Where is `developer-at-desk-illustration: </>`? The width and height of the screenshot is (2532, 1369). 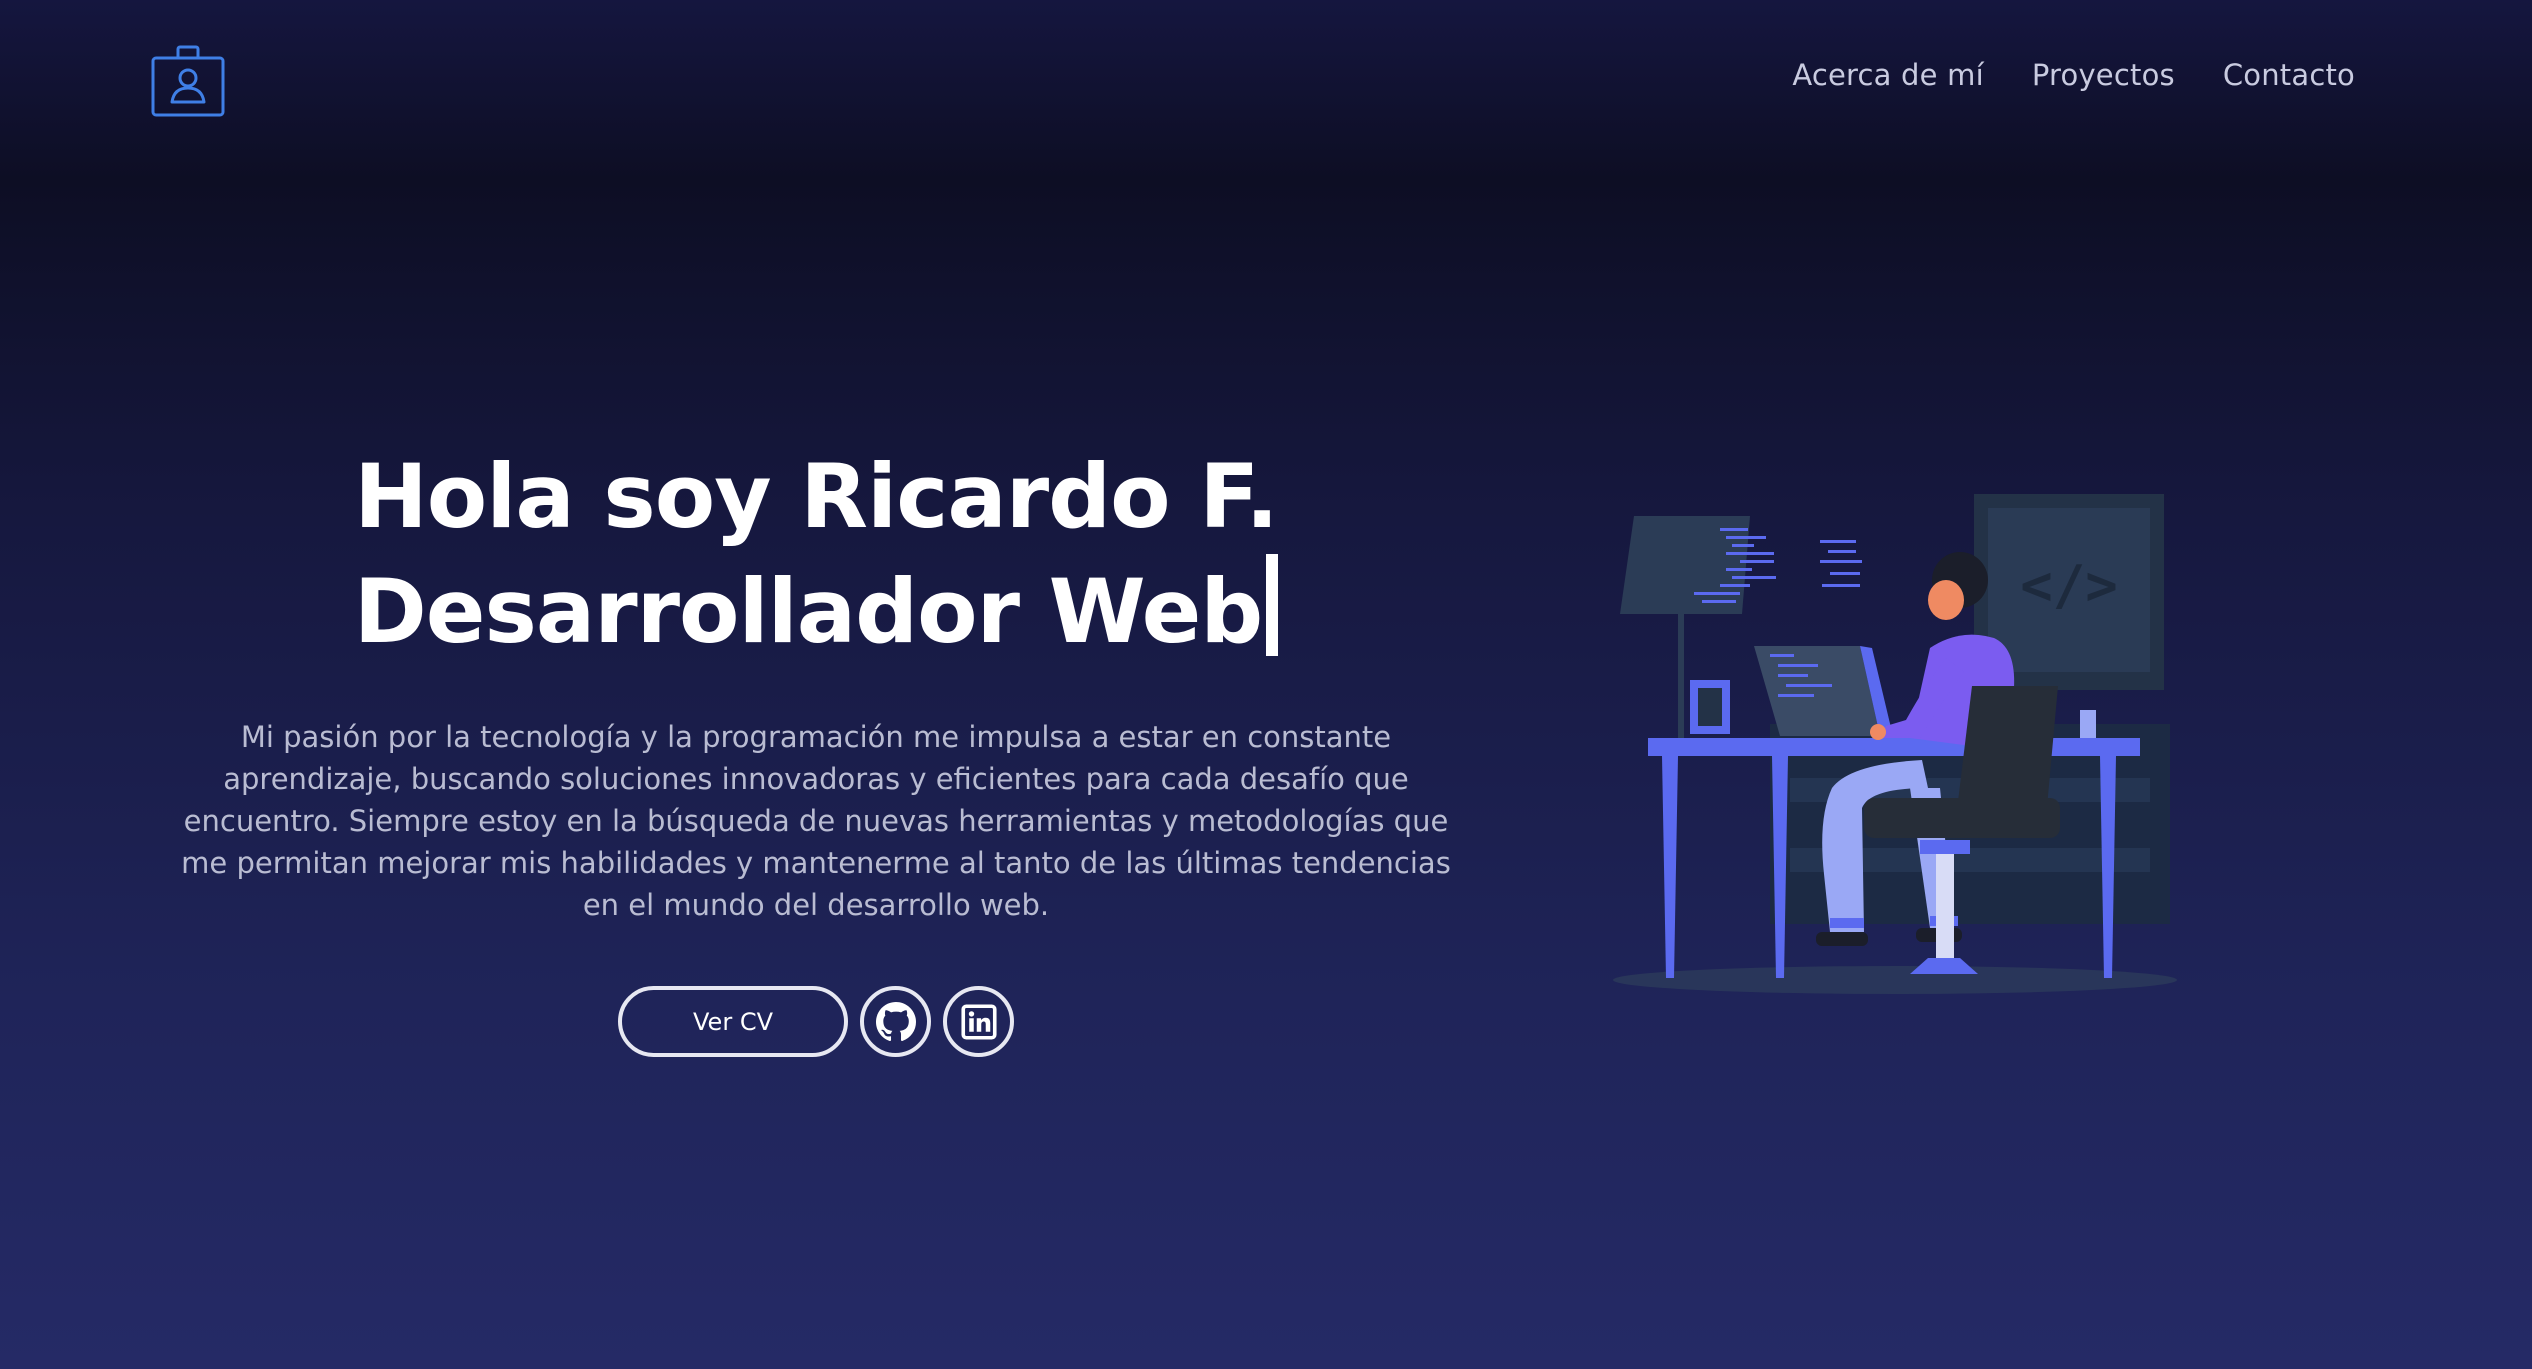
developer-at-desk-illustration: </> is located at coordinates (1895, 744).